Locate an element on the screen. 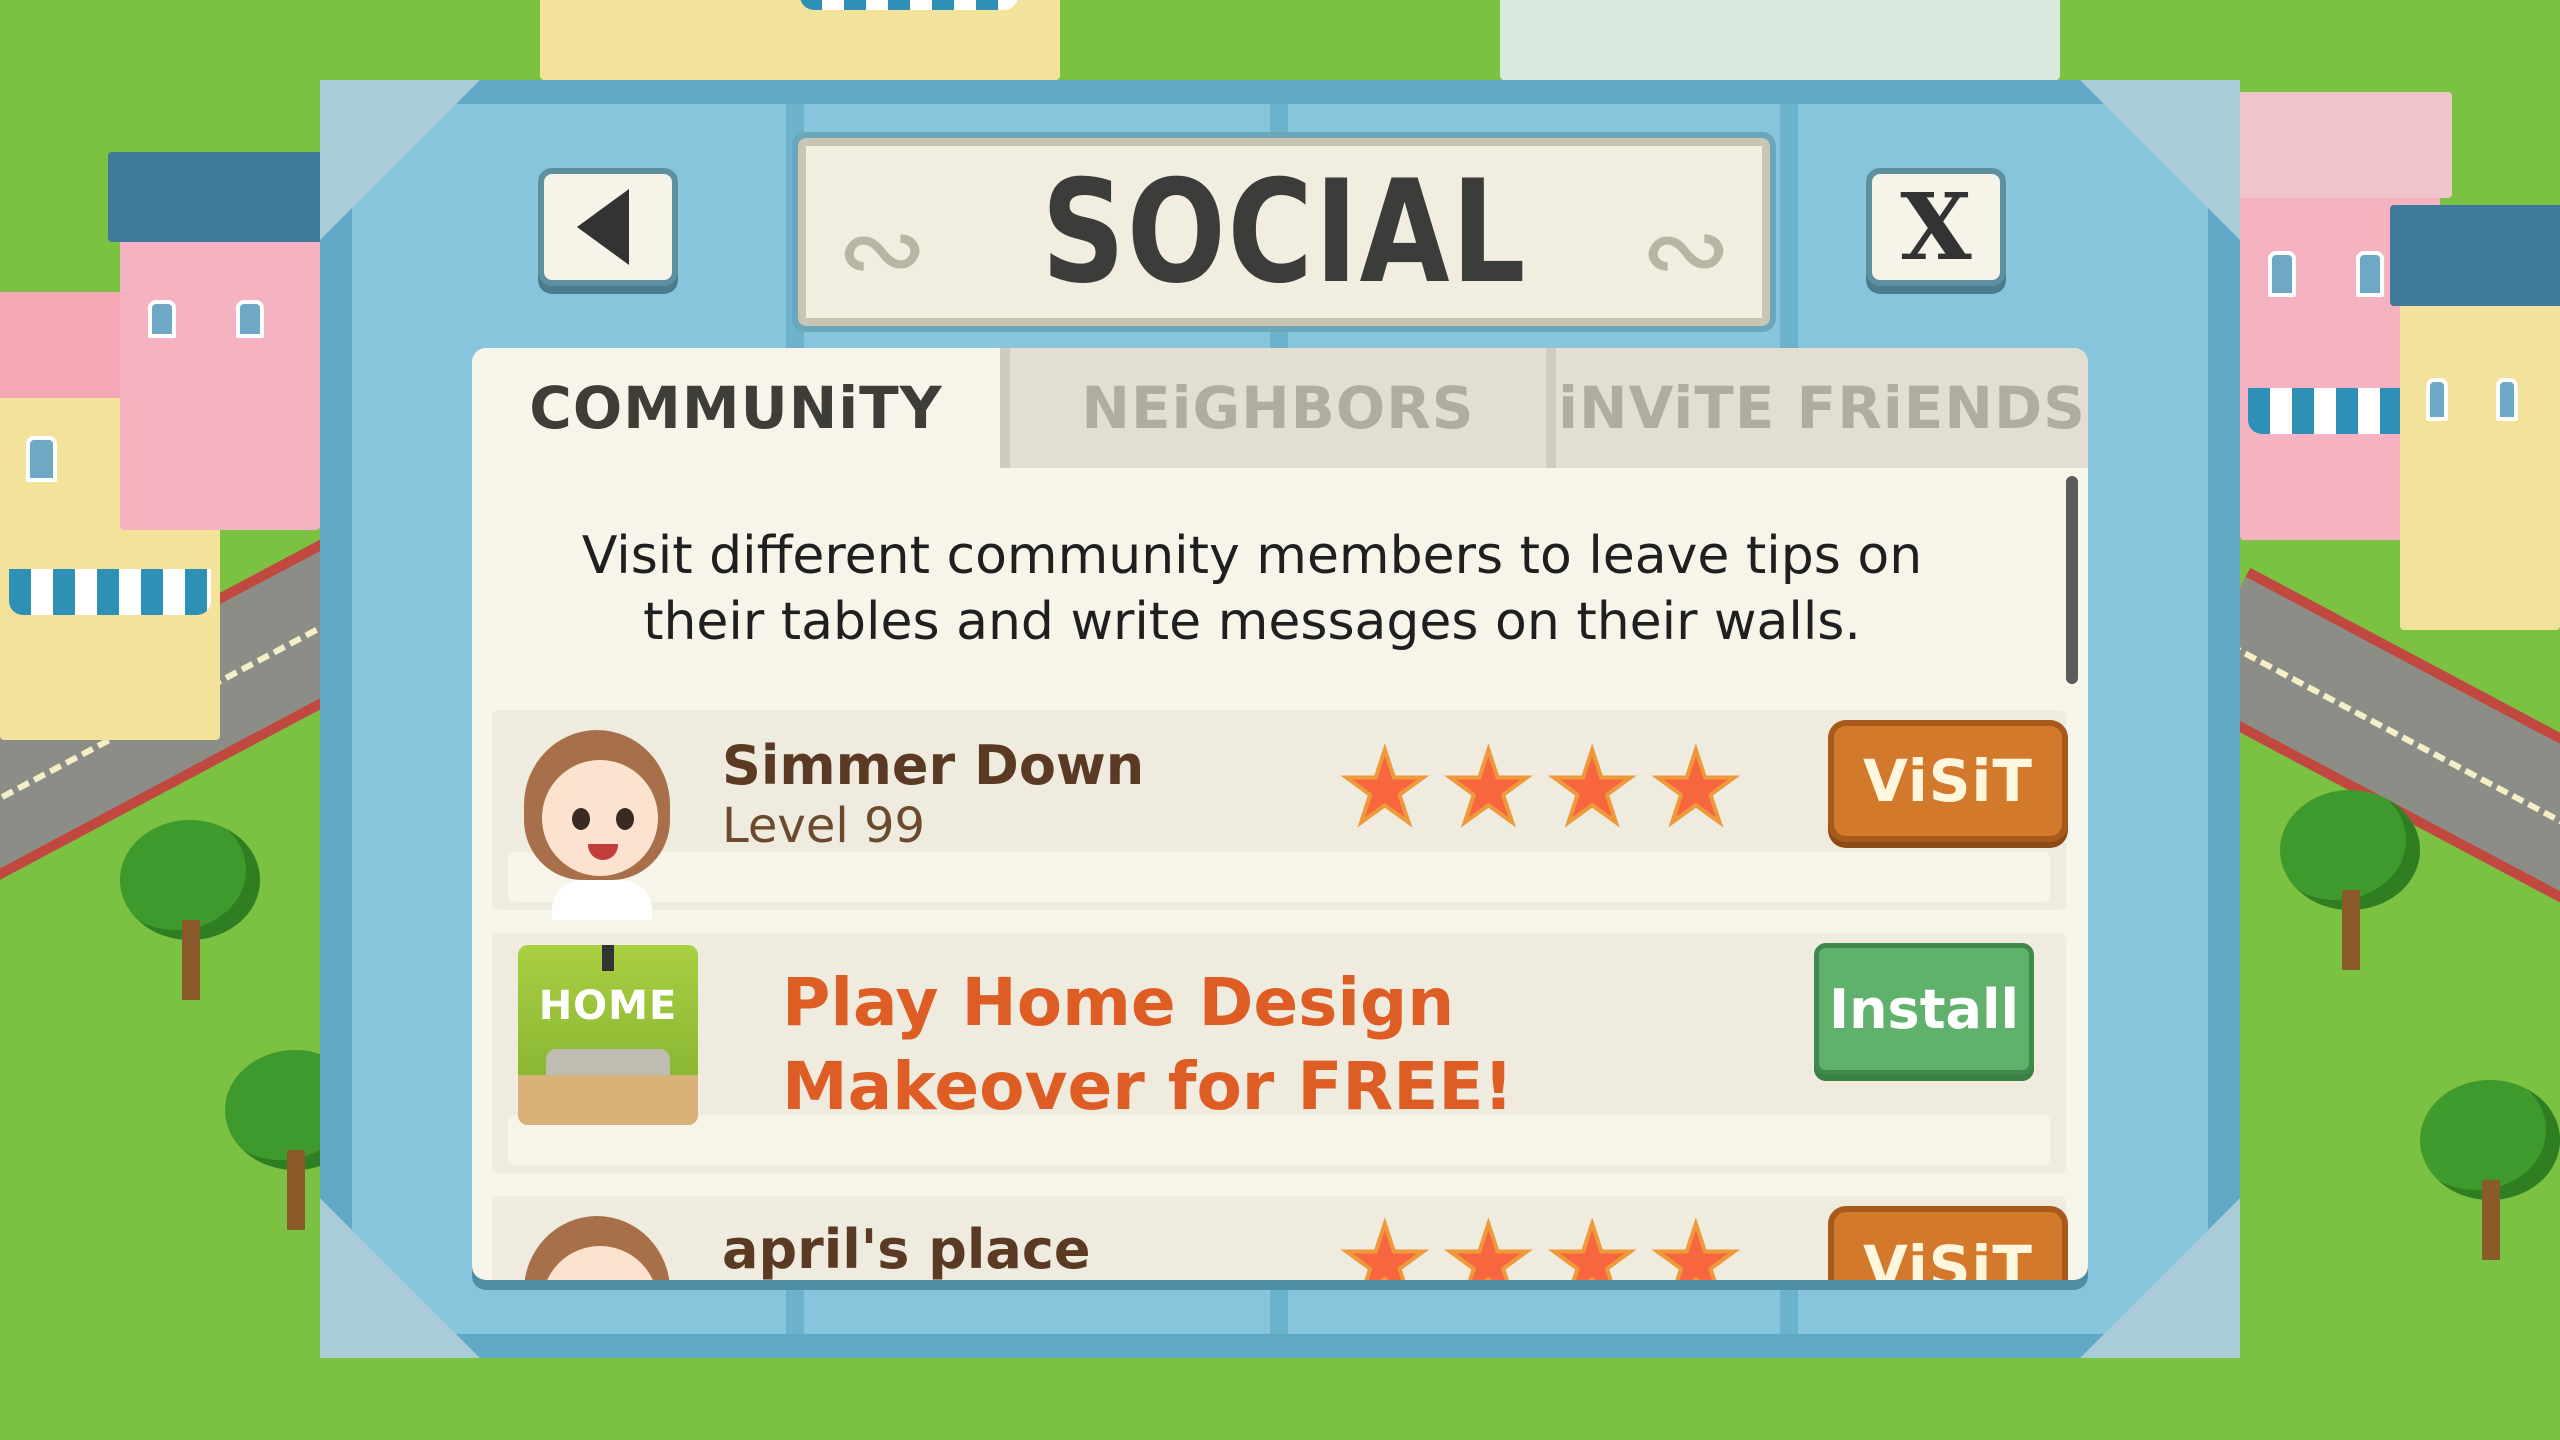 Image resolution: width=2560 pixels, height=1440 pixels. dialog-title: SOCIAL is located at coordinates (1284, 232).